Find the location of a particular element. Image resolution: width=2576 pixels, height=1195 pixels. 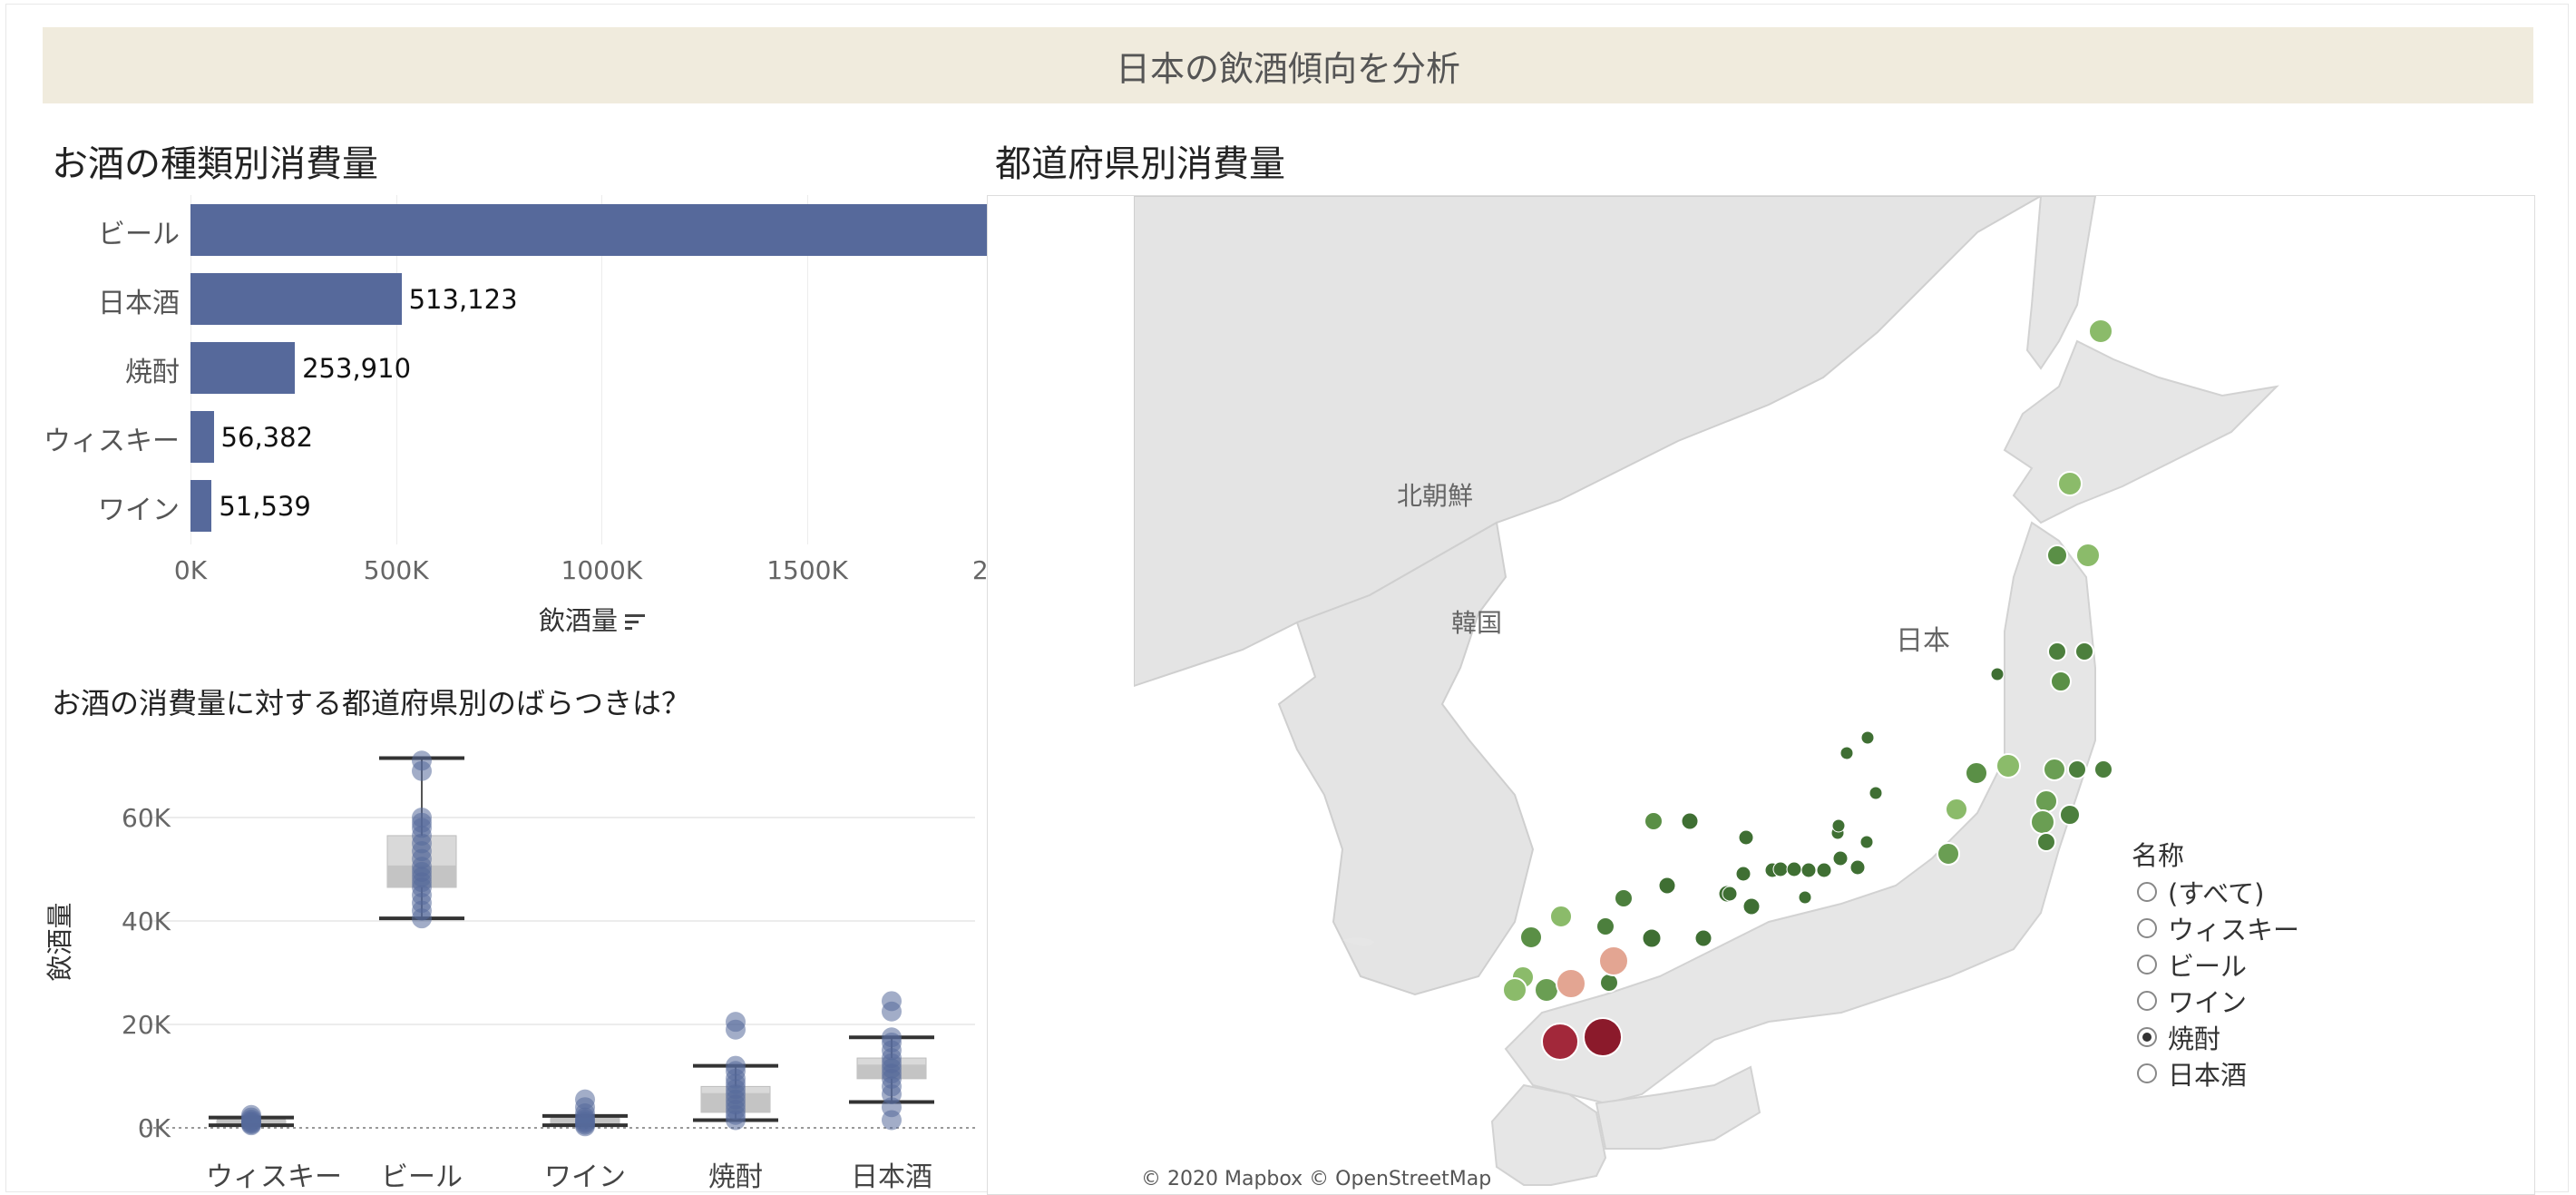

legend-option: 日本酒 is located at coordinates (2192, 1073).